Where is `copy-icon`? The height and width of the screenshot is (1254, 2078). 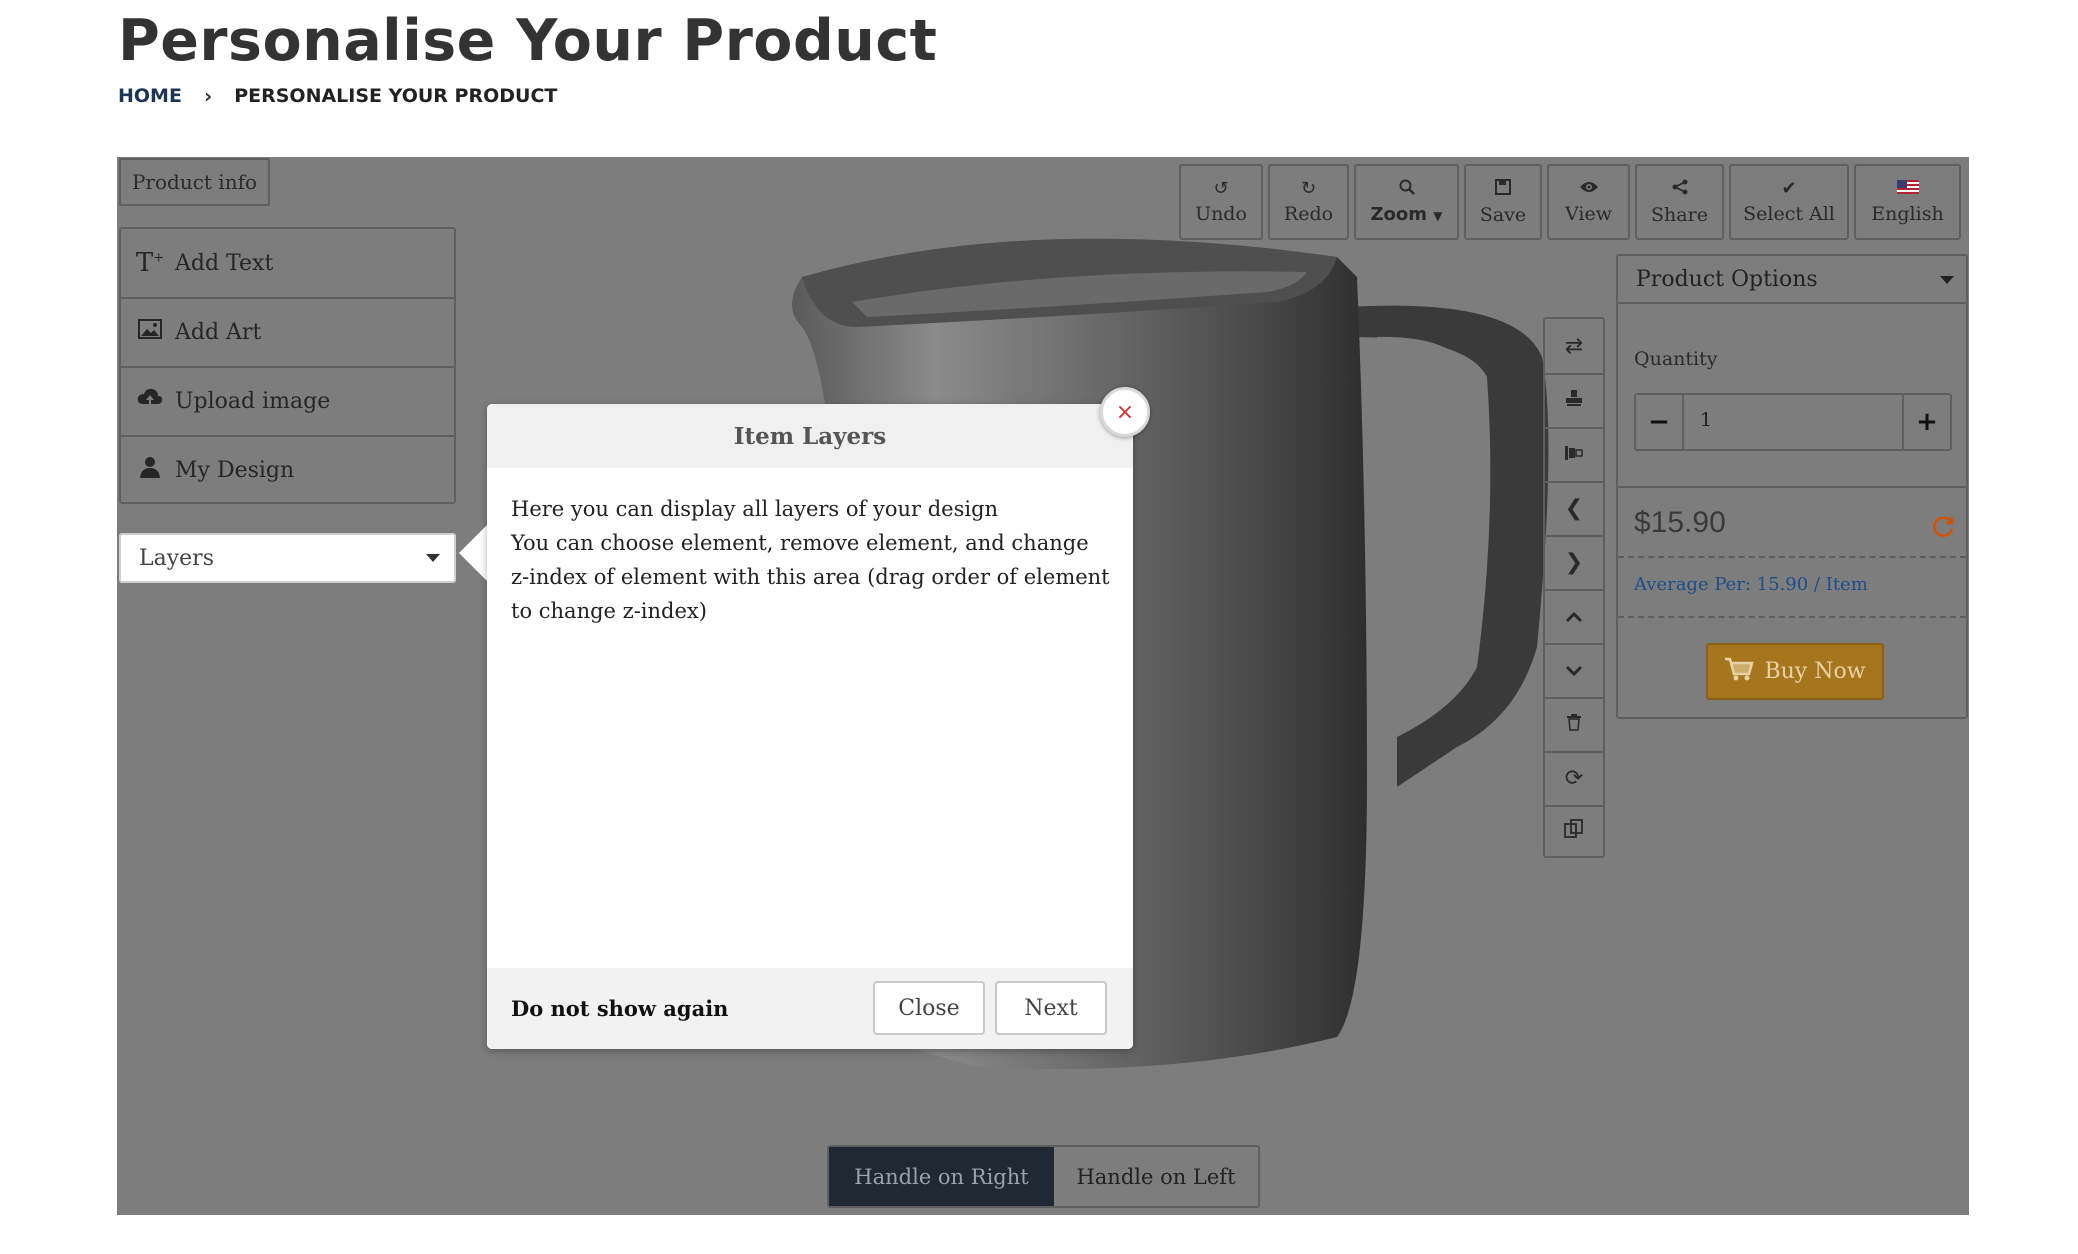
copy-icon is located at coordinates (1574, 832).